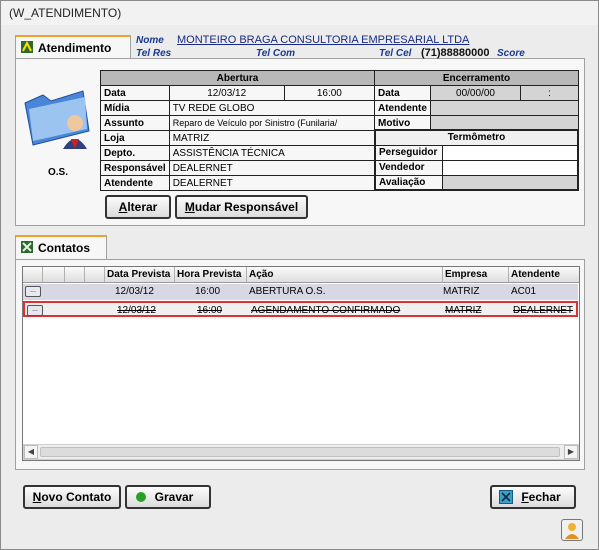 This screenshot has width=599, height=550. What do you see at coordinates (543, 310) in the screenshot?
I see `row-atendente: DEALERNET` at bounding box center [543, 310].